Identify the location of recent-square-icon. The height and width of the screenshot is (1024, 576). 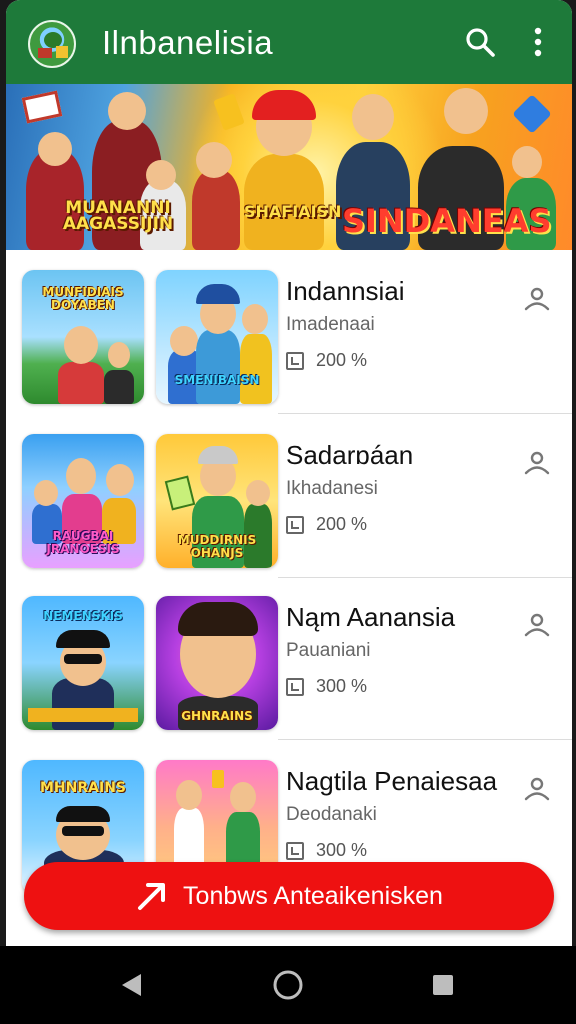
(443, 985).